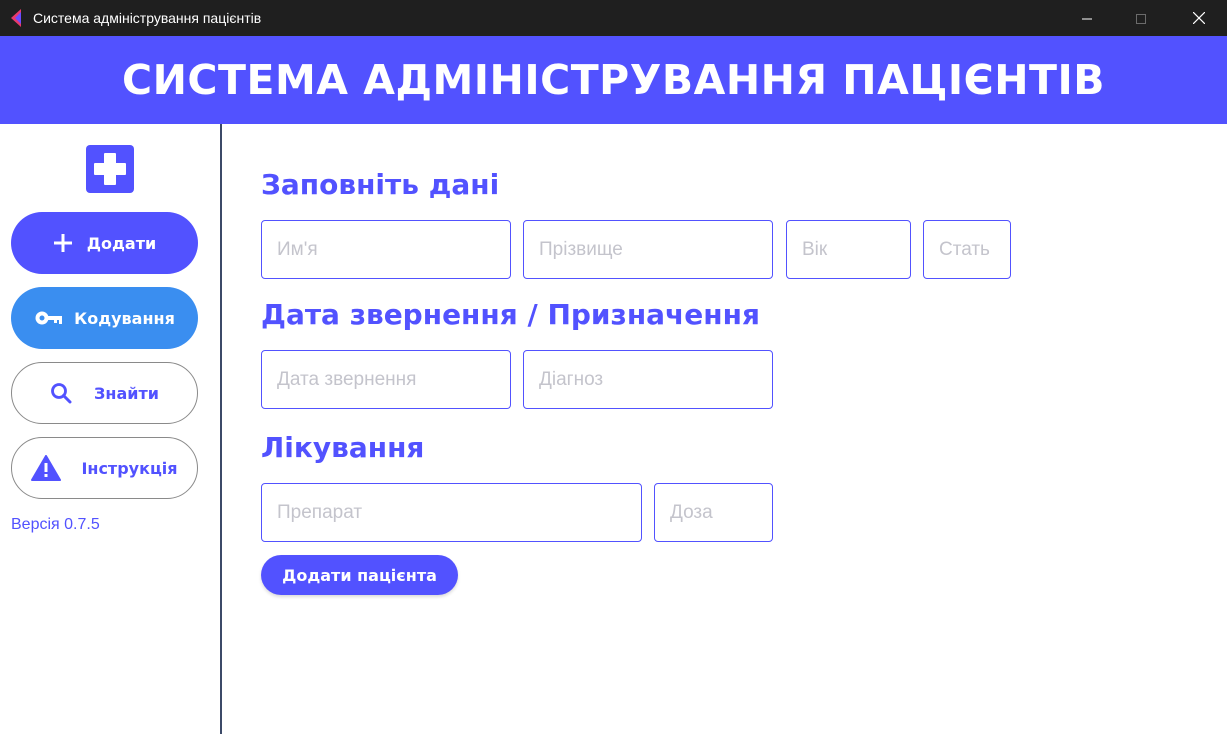 The height and width of the screenshot is (734, 1227). I want to click on key-icon, so click(49, 318).